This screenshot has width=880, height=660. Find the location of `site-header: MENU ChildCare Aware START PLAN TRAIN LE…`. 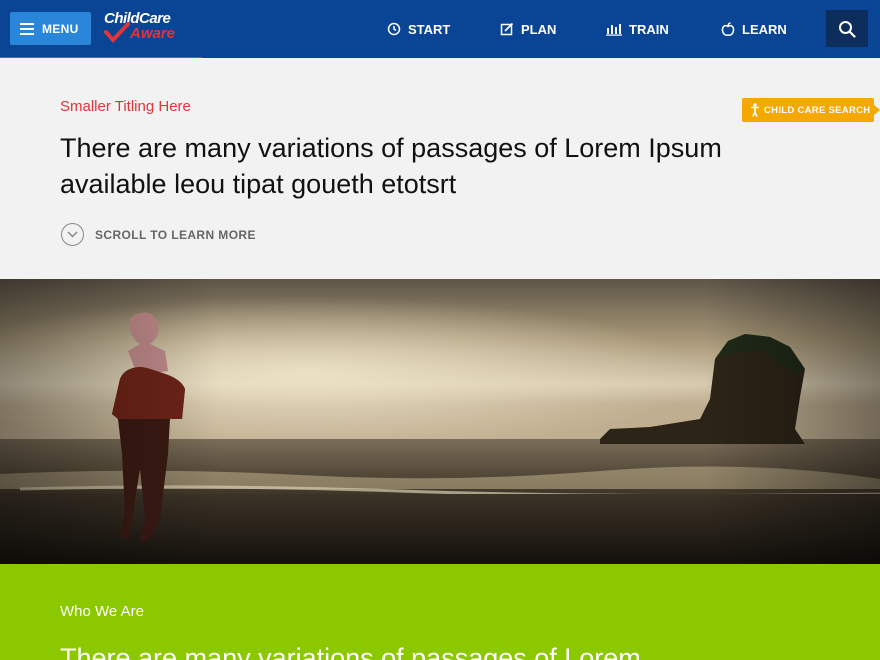

site-header: MENU ChildCare Aware START PLAN TRAIN LE… is located at coordinates (440, 29).